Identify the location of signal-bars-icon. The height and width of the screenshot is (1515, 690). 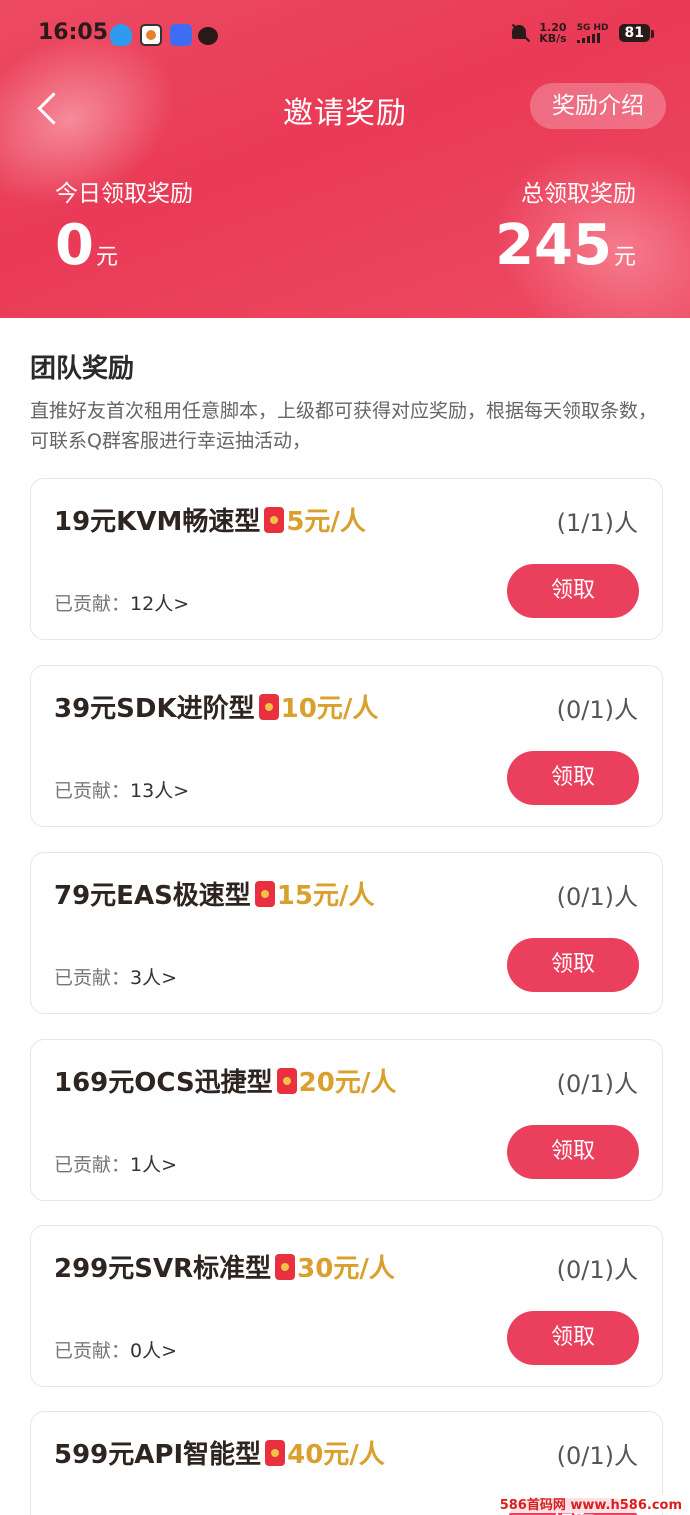
(592, 38).